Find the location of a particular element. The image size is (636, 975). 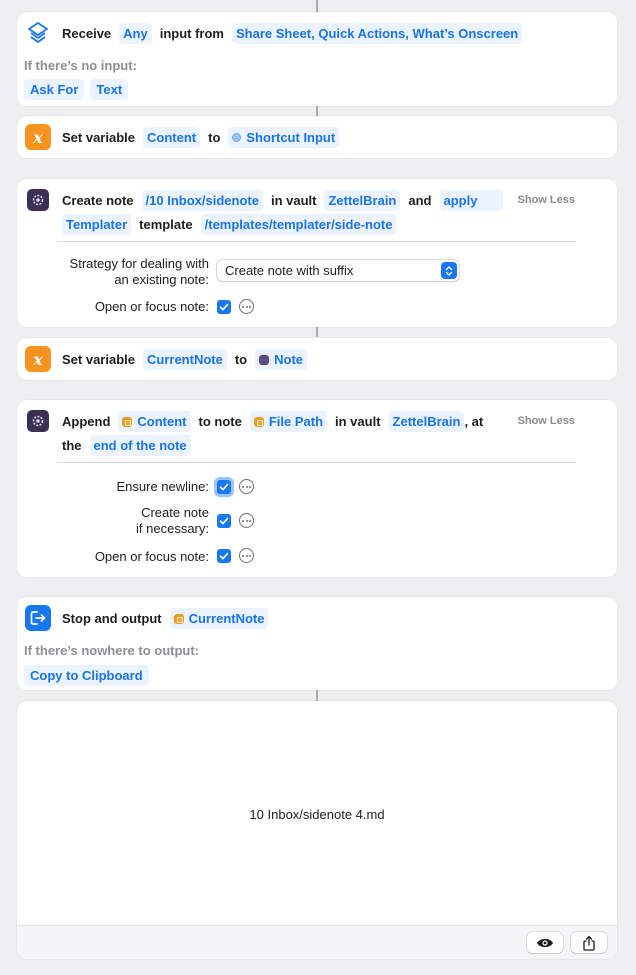

note-token: Note is located at coordinates (281, 359).